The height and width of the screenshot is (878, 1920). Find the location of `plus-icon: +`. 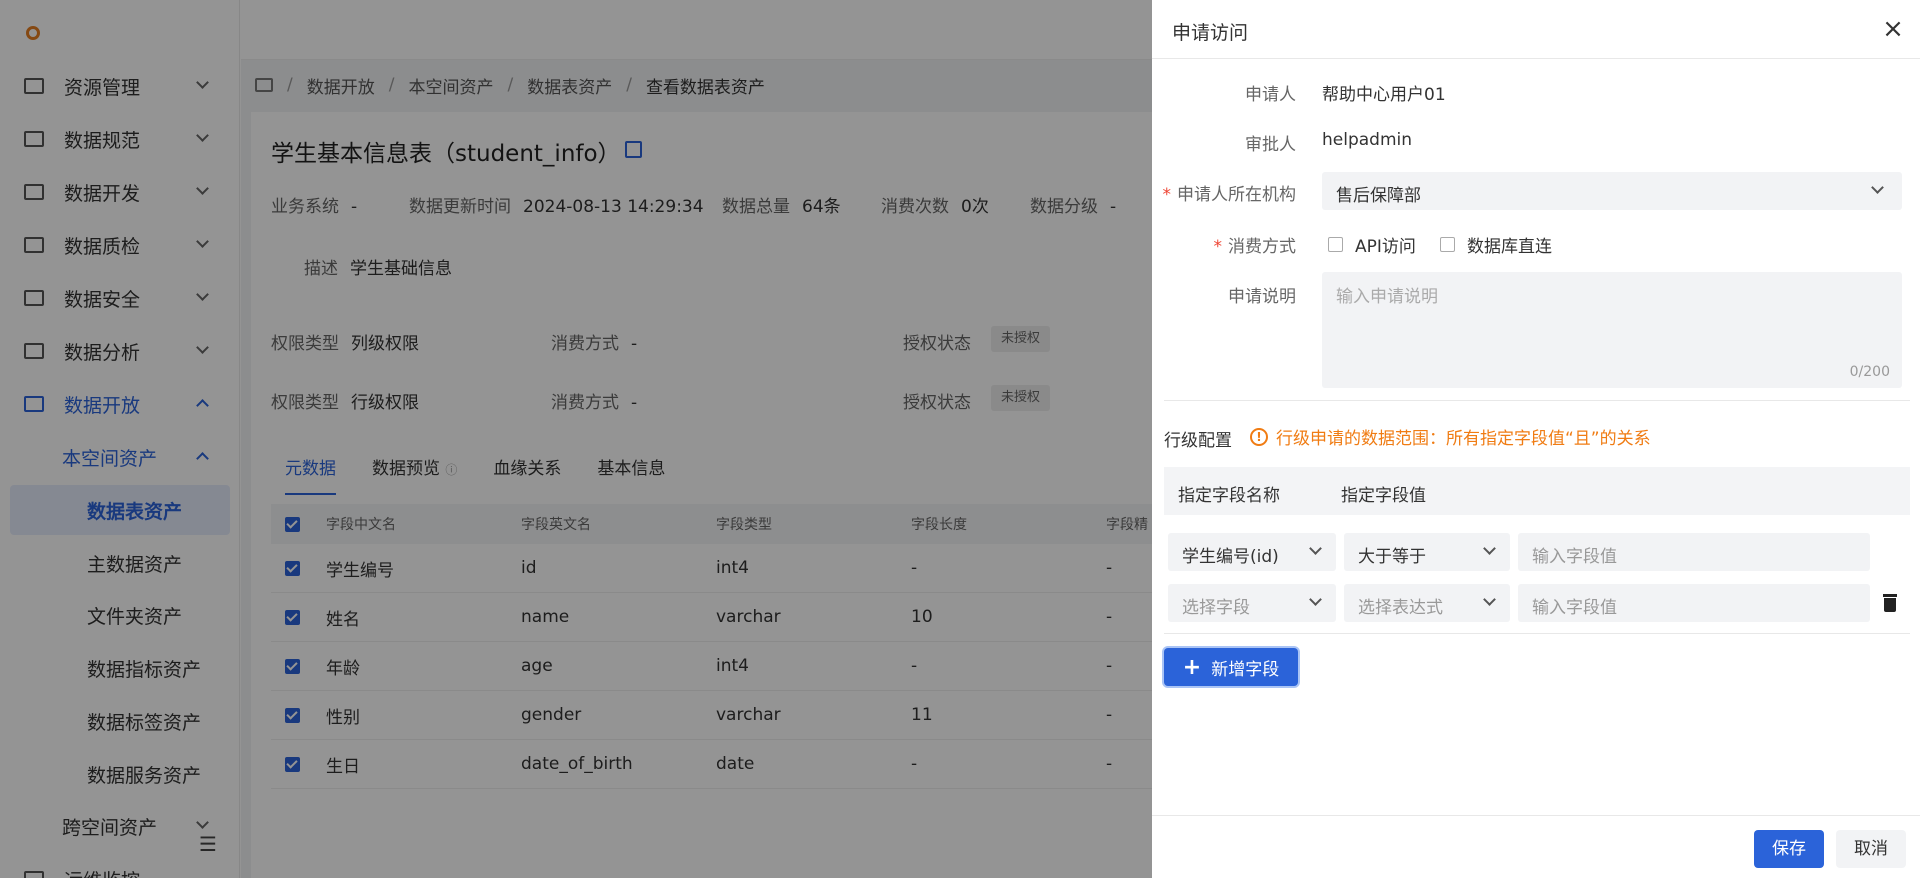

plus-icon: + is located at coordinates (1192, 667).